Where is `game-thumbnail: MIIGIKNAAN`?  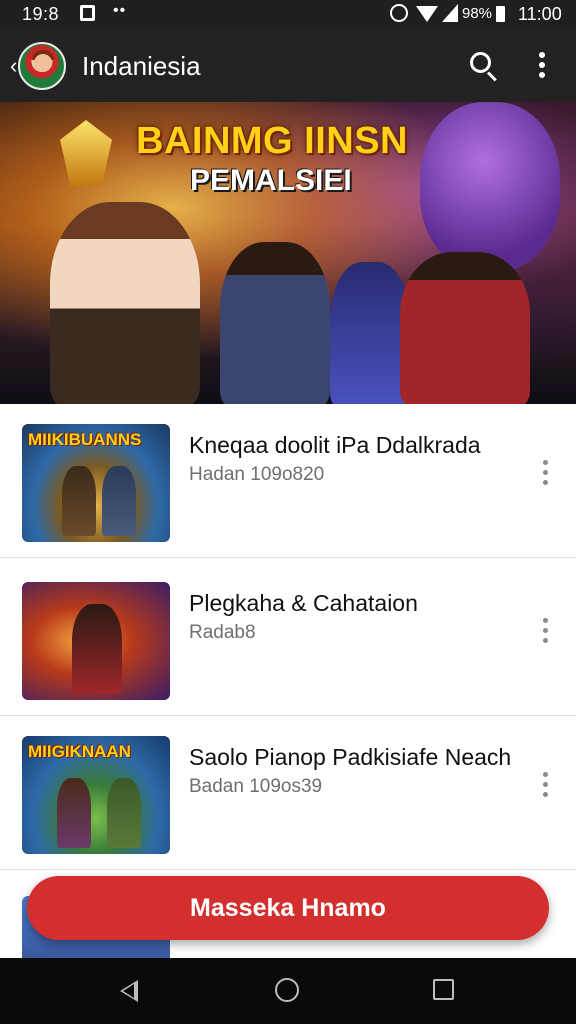
game-thumbnail: MIIGIKNAAN is located at coordinates (96, 795).